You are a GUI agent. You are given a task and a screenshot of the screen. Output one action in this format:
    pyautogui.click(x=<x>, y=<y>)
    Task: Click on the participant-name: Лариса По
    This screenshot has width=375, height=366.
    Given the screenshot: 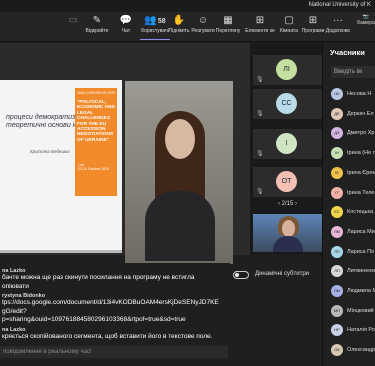 What is the action you would take?
    pyautogui.click(x=361, y=251)
    